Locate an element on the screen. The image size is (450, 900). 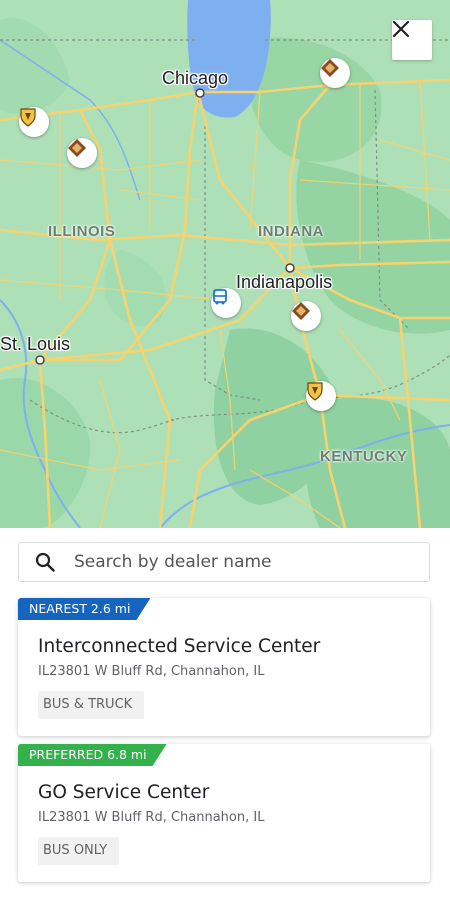
preferred-tag: PREFERRED 6.8 mi is located at coordinates (92, 755).